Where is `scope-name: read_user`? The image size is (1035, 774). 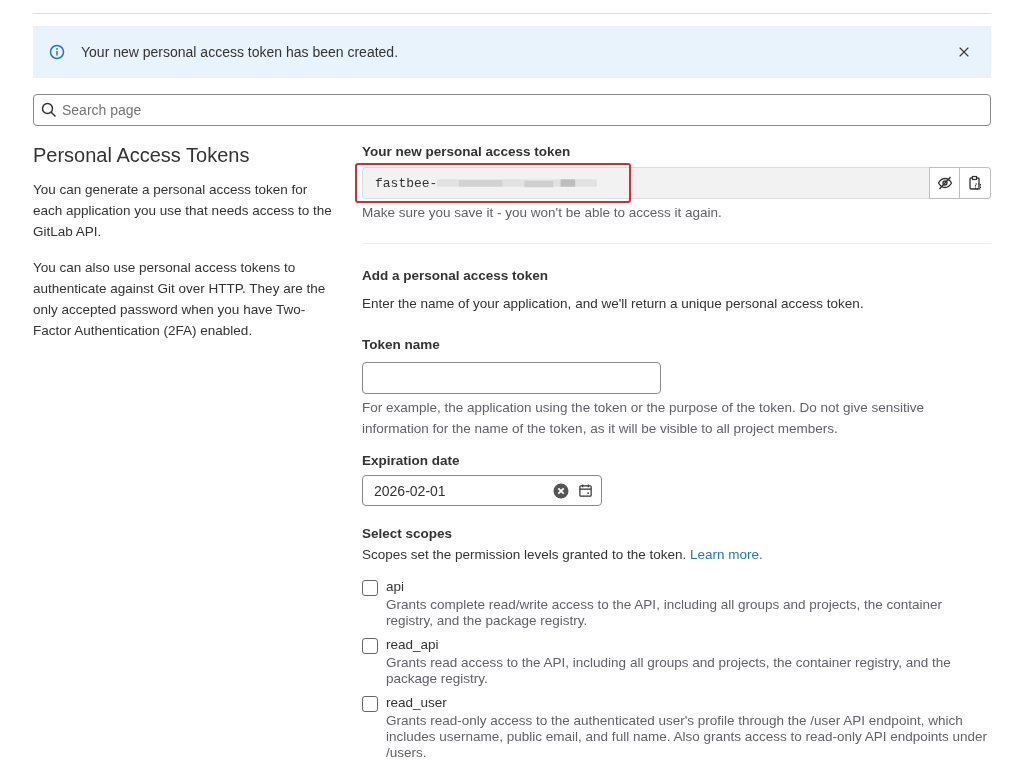 scope-name: read_user is located at coordinates (417, 702).